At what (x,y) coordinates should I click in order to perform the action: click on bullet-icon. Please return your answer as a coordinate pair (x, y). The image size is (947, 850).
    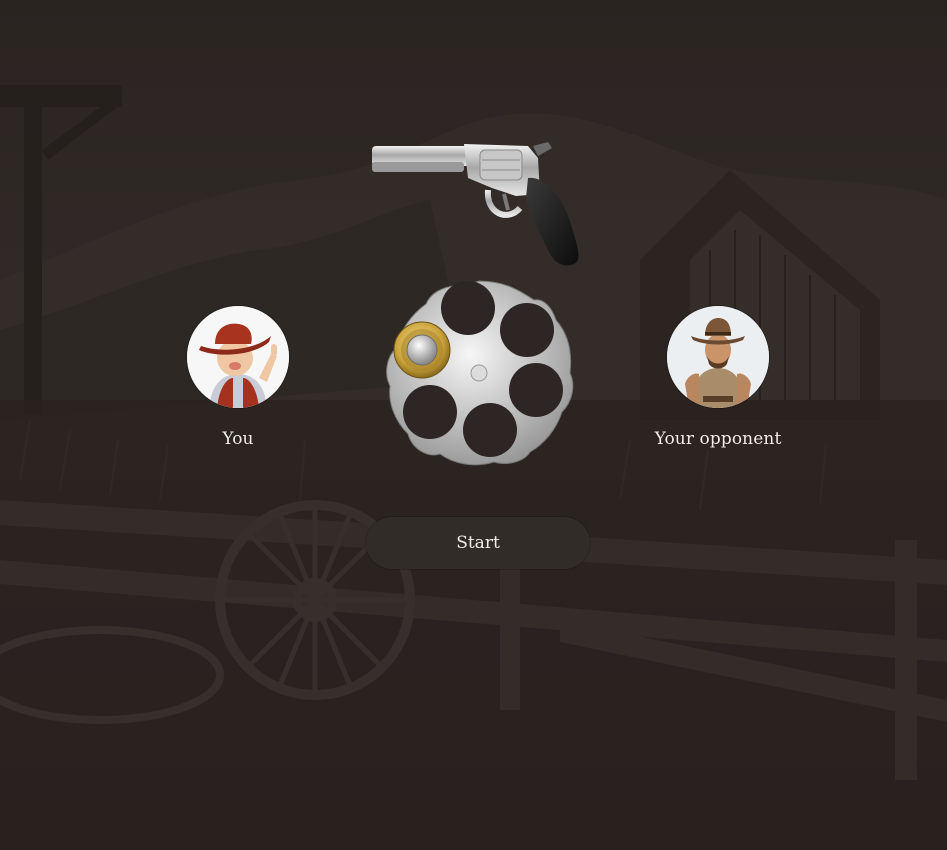
    Looking at the image, I should click on (422, 350).